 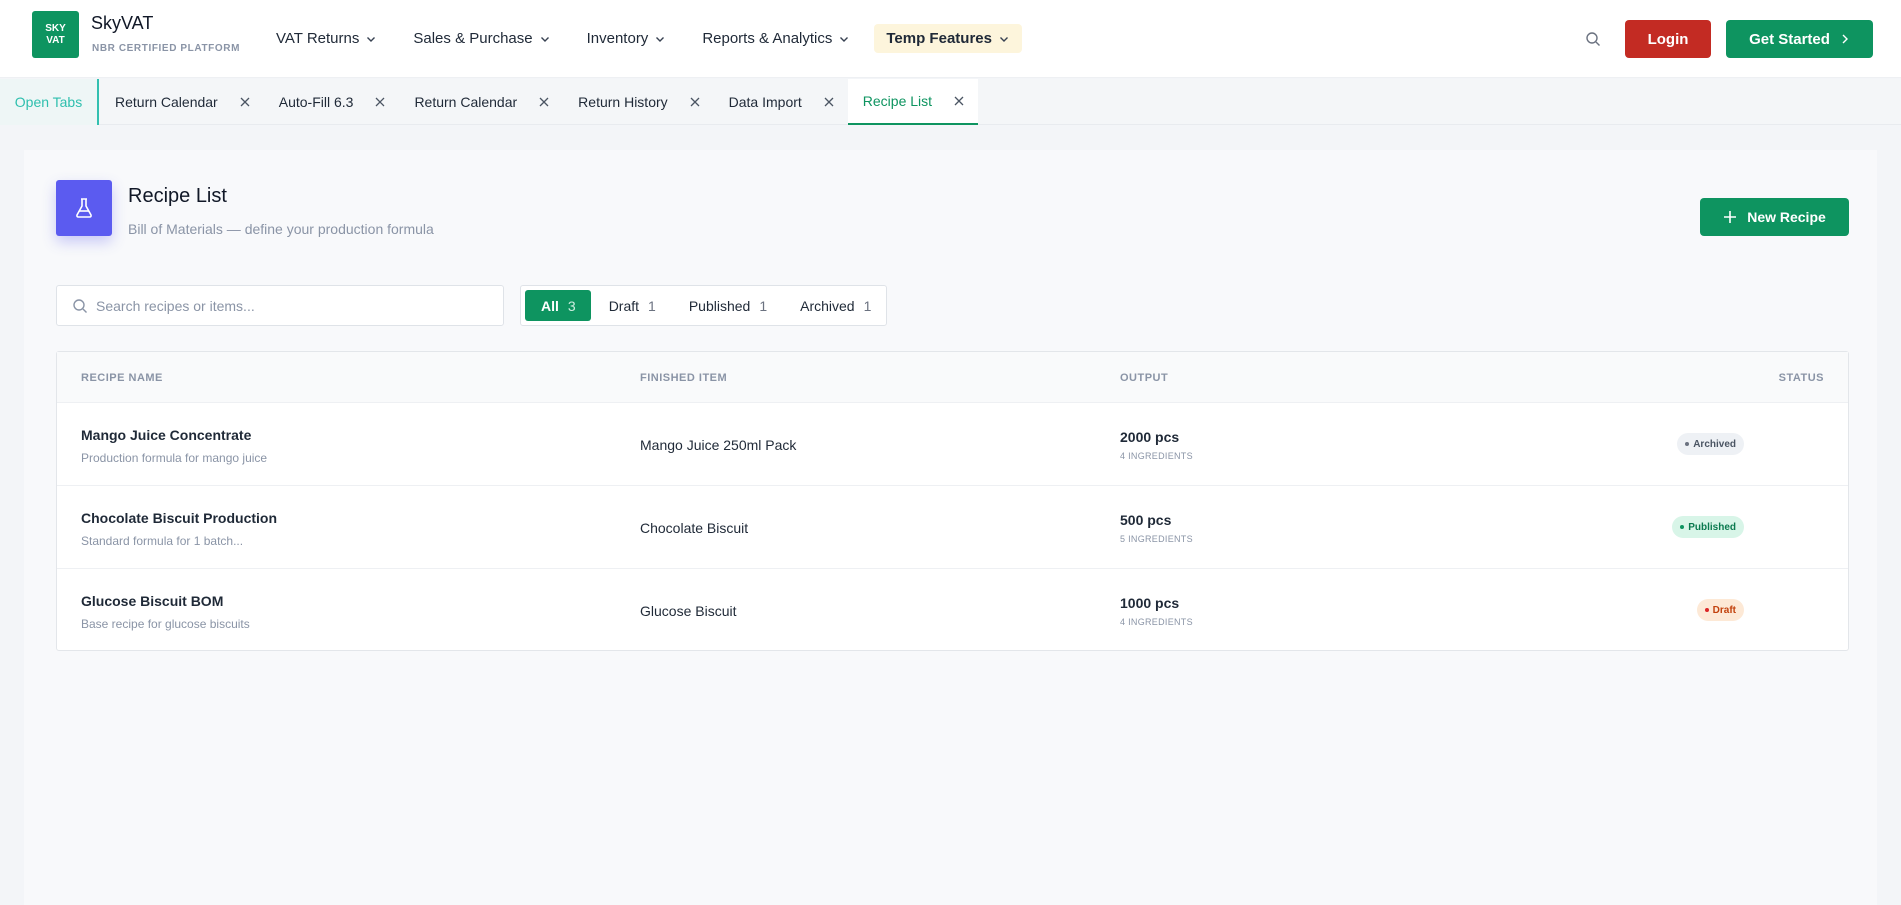 I want to click on brand-logo: SKY VAT, so click(x=55, y=34).